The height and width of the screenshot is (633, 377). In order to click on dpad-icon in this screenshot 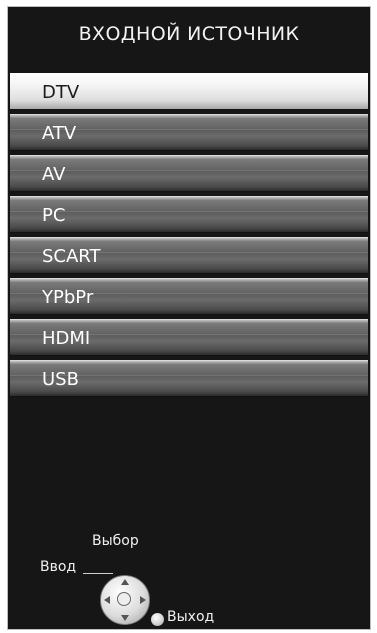, I will do `click(125, 600)`.